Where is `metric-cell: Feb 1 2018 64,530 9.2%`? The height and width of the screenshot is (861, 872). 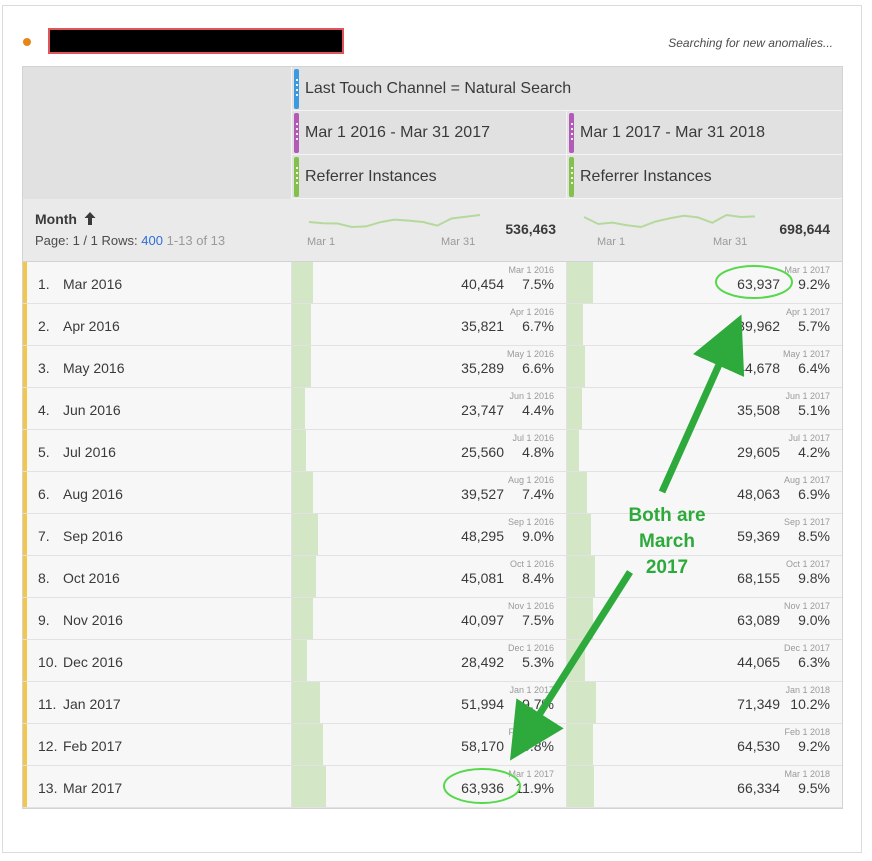
metric-cell: Feb 1 2018 64,530 9.2% is located at coordinates (704, 744).